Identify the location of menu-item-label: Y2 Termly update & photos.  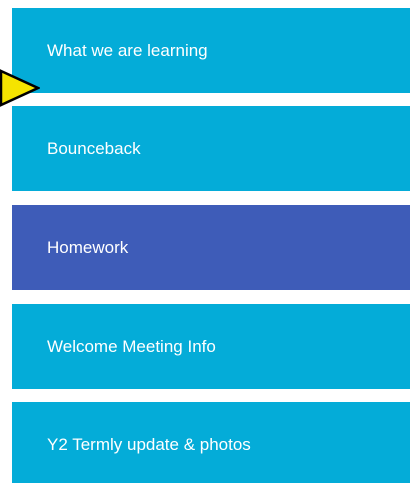
(149, 444).